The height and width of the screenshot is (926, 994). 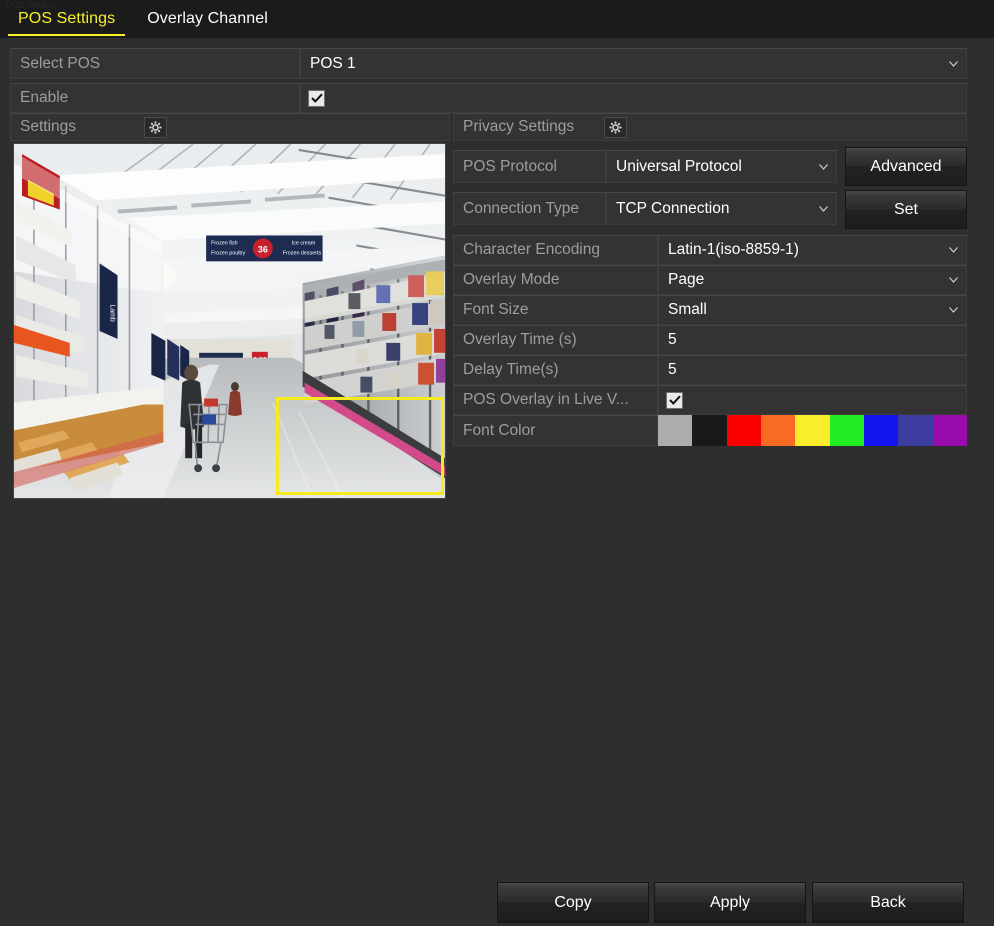 I want to click on tab-pos-settings-label: POS Settings, so click(x=67, y=18).